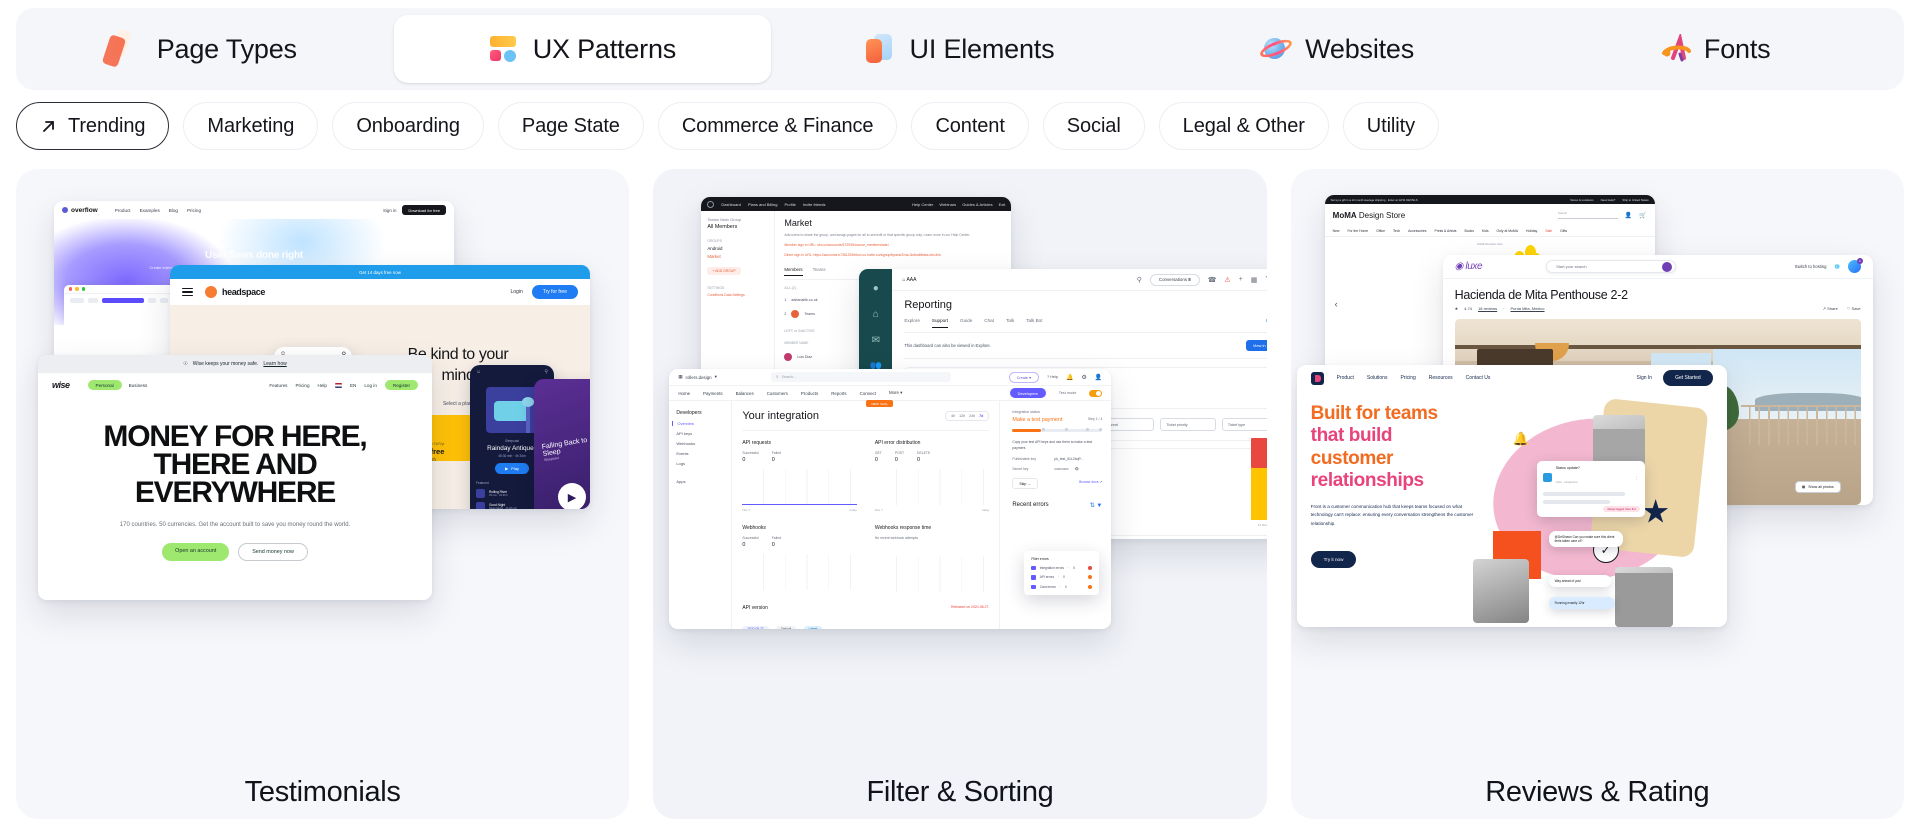  I want to click on nav-item: Payments, so click(713, 393).